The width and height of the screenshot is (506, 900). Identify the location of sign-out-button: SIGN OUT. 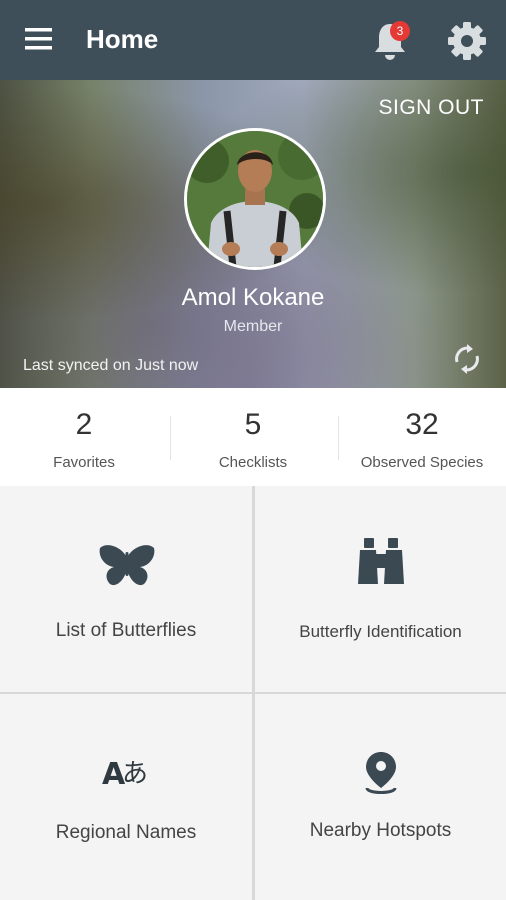
(431, 108).